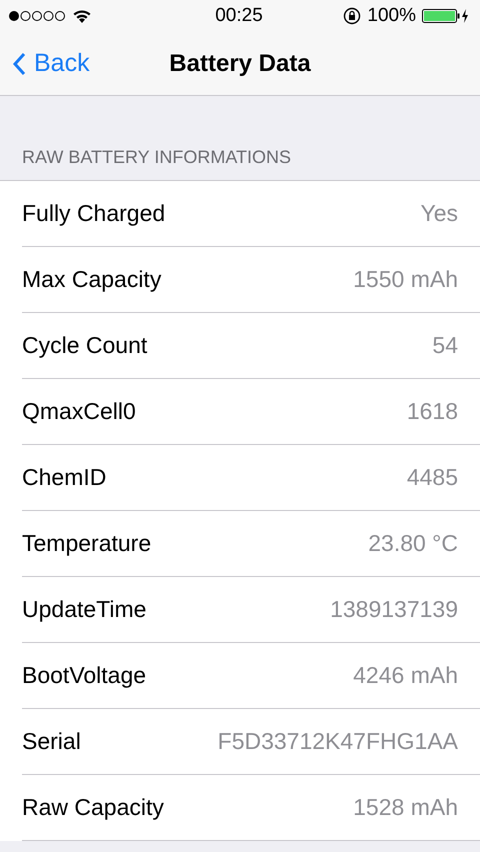 The width and height of the screenshot is (480, 852). I want to click on row-label: UpdateTime, so click(84, 609).